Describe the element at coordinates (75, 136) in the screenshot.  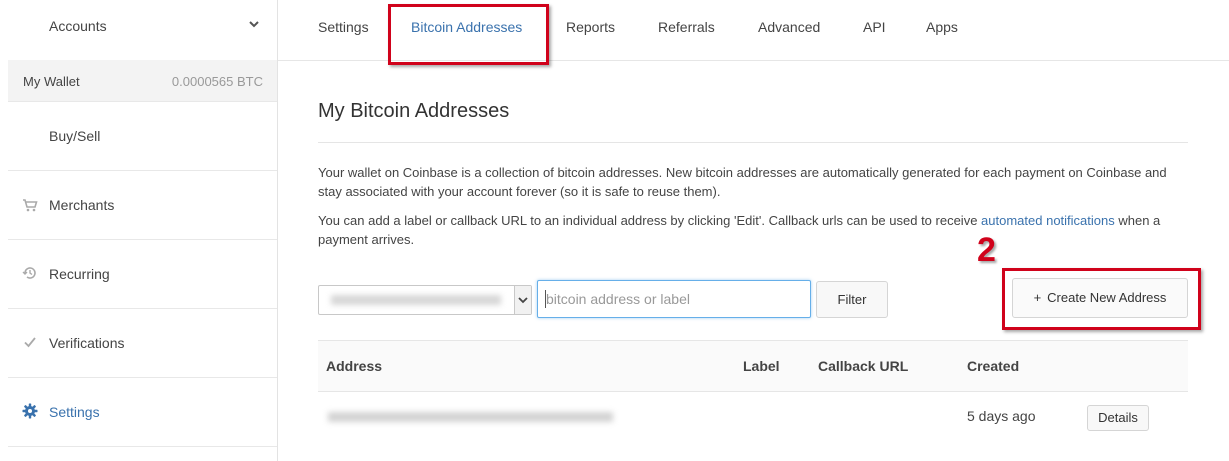
I see `sidebar-item-label: Buy/Sell` at that location.